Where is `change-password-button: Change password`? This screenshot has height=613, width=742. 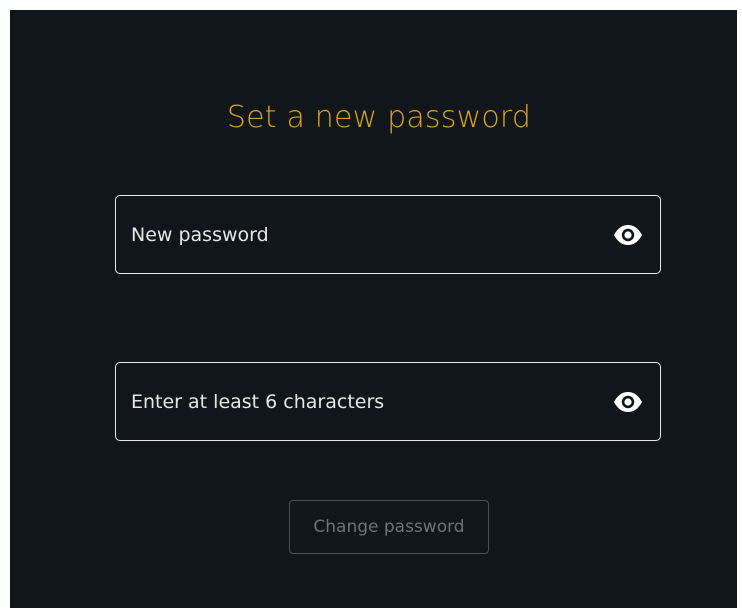
change-password-button: Change password is located at coordinates (389, 527).